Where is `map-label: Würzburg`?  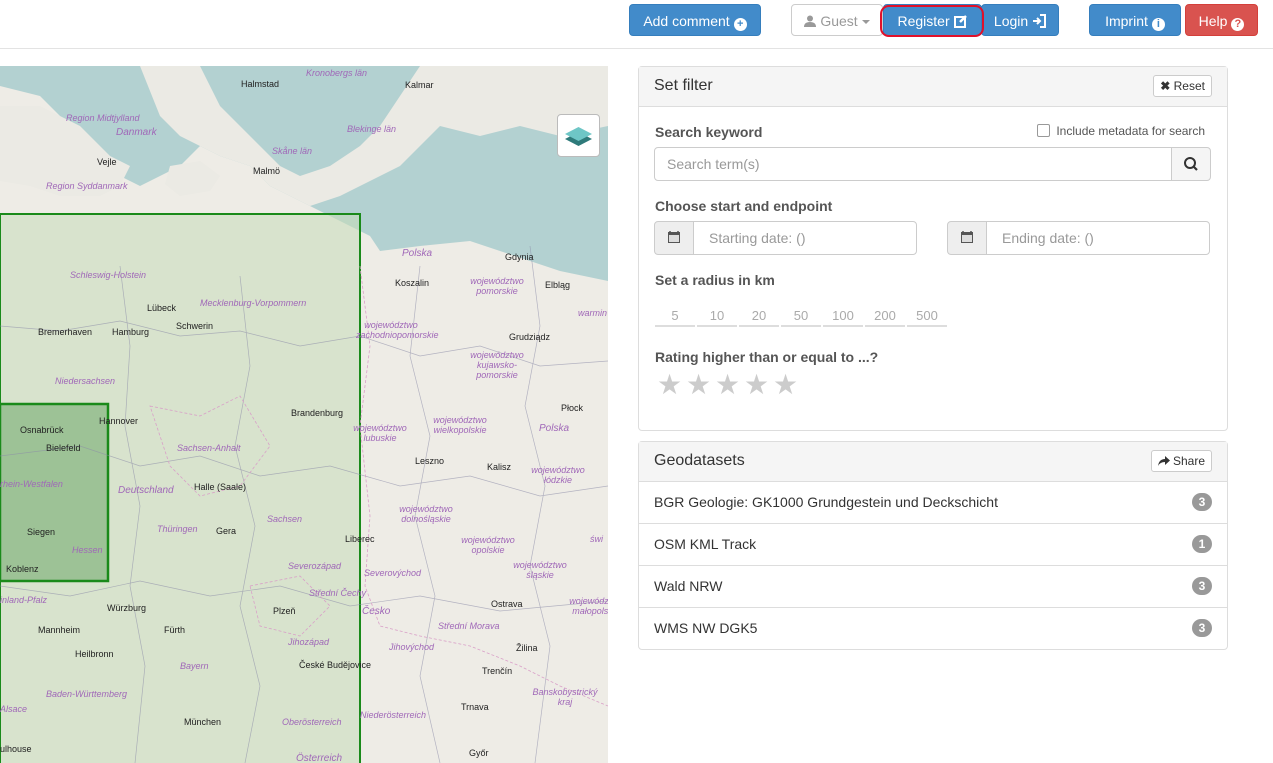 map-label: Würzburg is located at coordinates (127, 608).